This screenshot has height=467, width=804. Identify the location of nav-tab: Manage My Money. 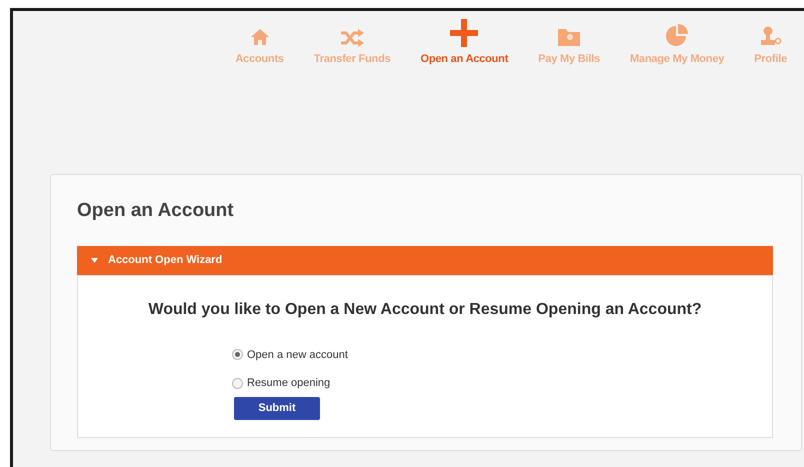
(677, 42).